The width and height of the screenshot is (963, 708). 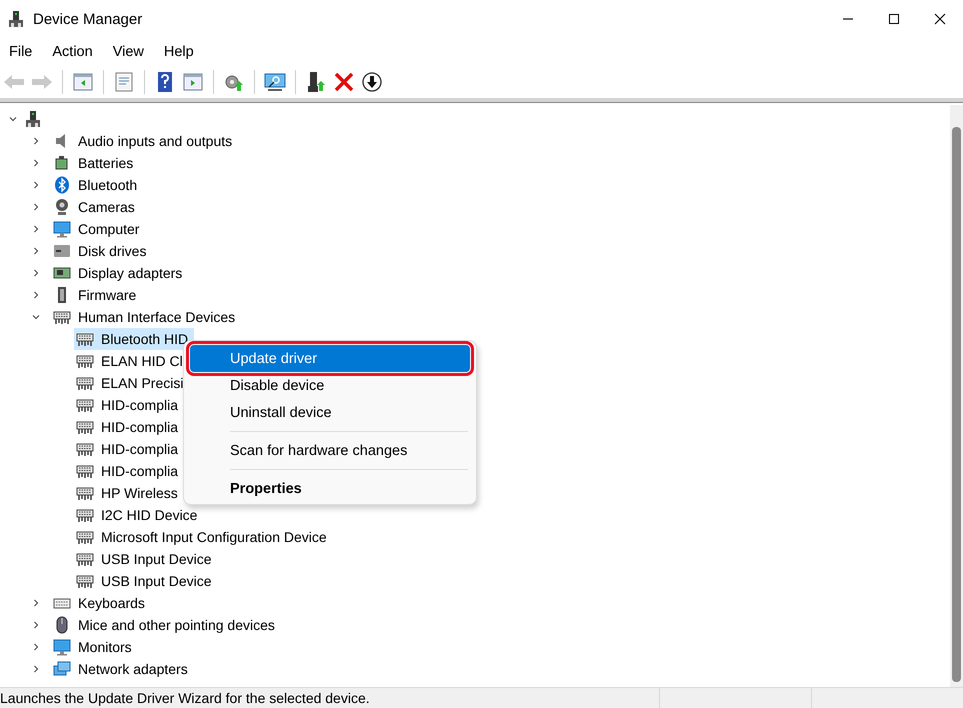 I want to click on disk-drive-icon, so click(x=62, y=251).